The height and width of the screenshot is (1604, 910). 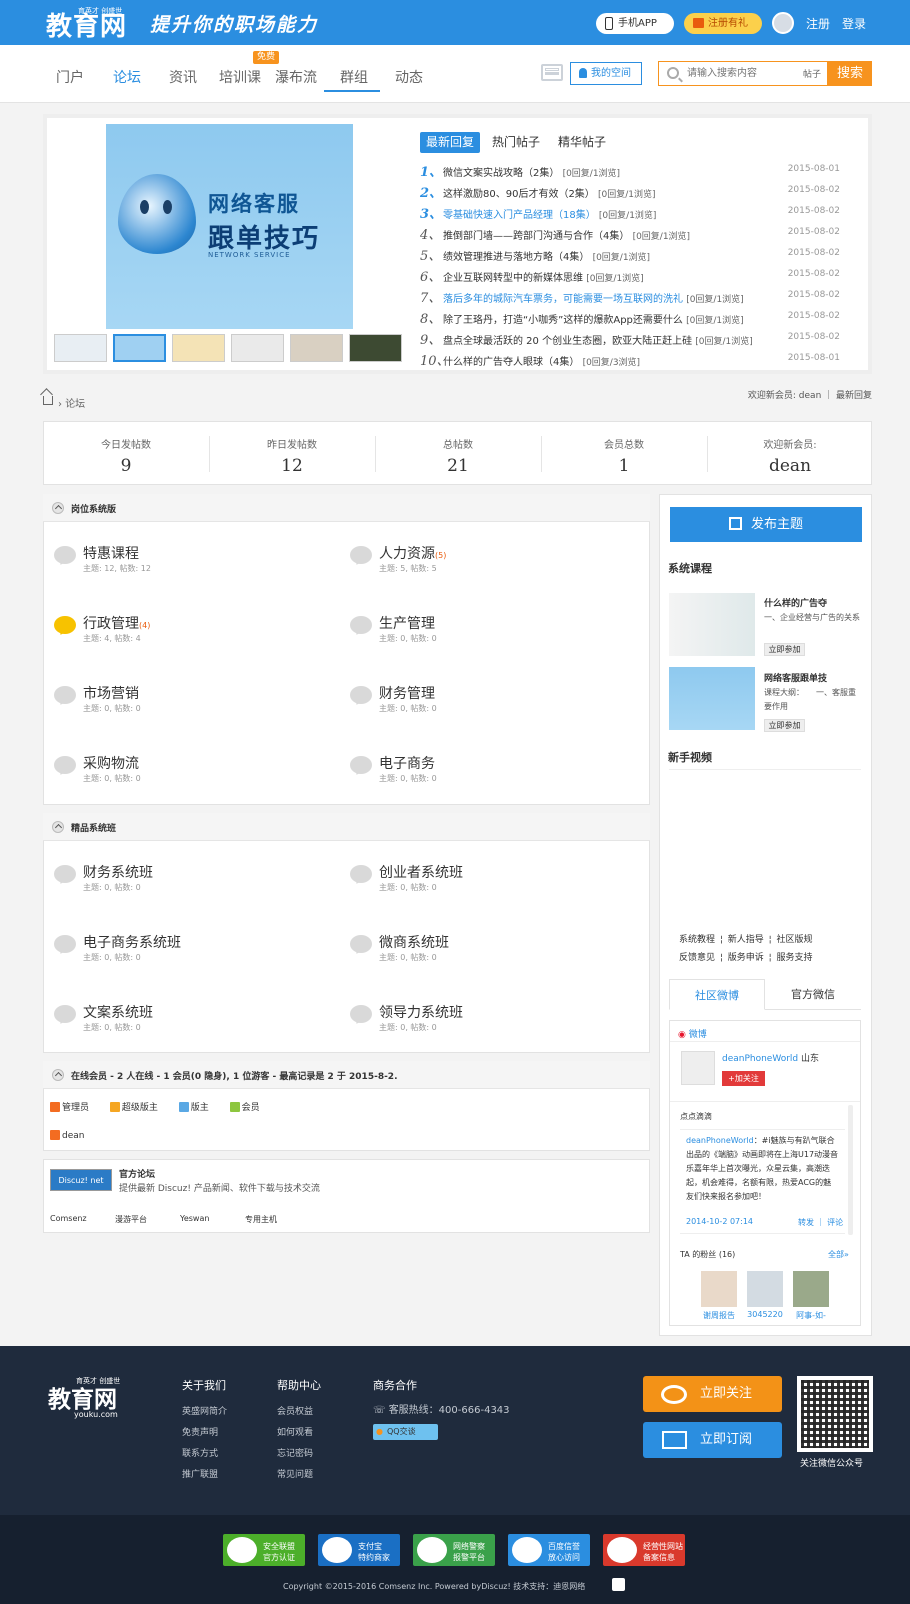 What do you see at coordinates (131, 1219) in the screenshot?
I see `friend-link: 漫游平台` at bounding box center [131, 1219].